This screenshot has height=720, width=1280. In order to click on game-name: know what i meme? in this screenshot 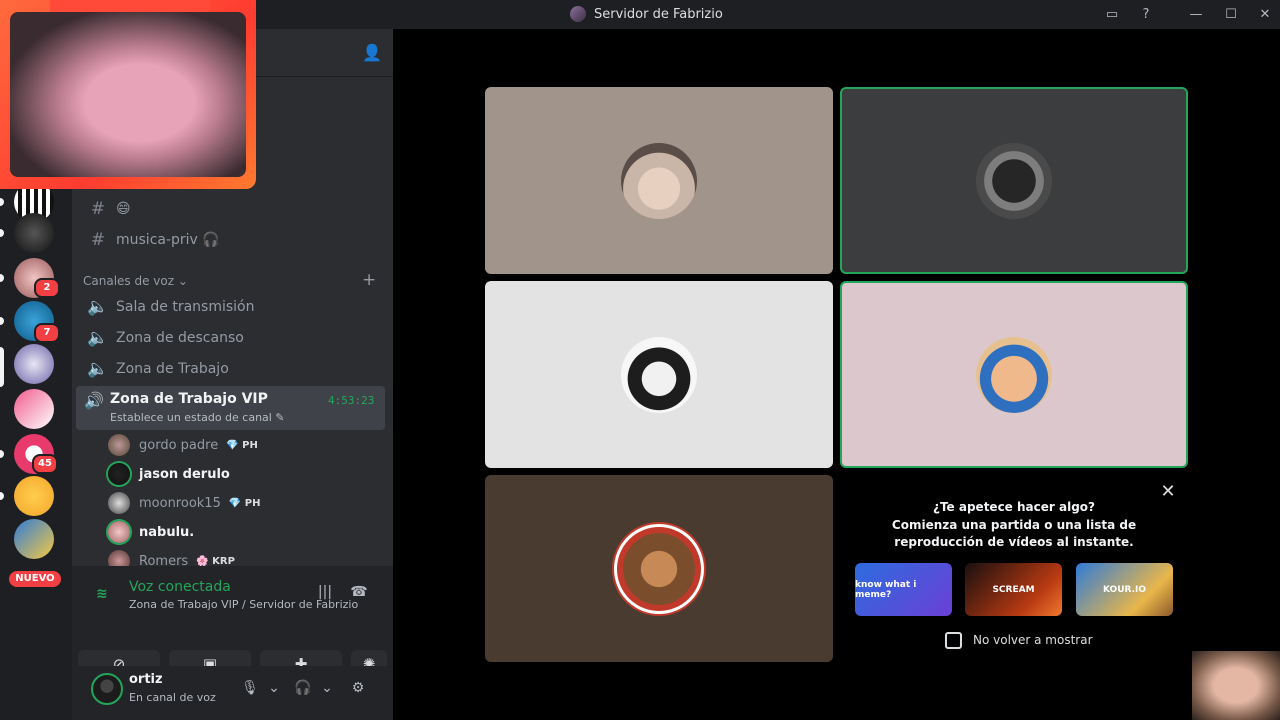, I will do `click(886, 589)`.